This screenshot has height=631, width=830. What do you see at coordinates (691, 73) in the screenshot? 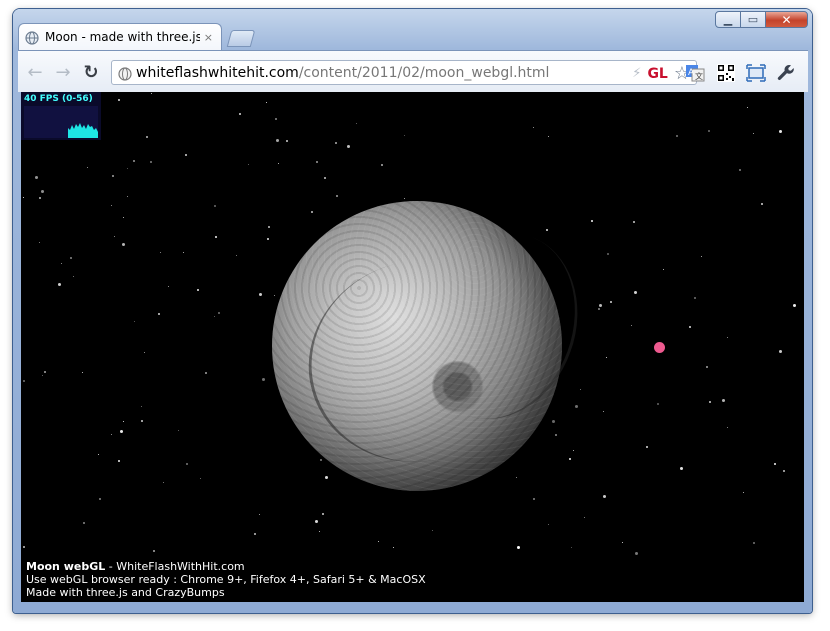
I see `svg-text: A` at bounding box center [691, 73].